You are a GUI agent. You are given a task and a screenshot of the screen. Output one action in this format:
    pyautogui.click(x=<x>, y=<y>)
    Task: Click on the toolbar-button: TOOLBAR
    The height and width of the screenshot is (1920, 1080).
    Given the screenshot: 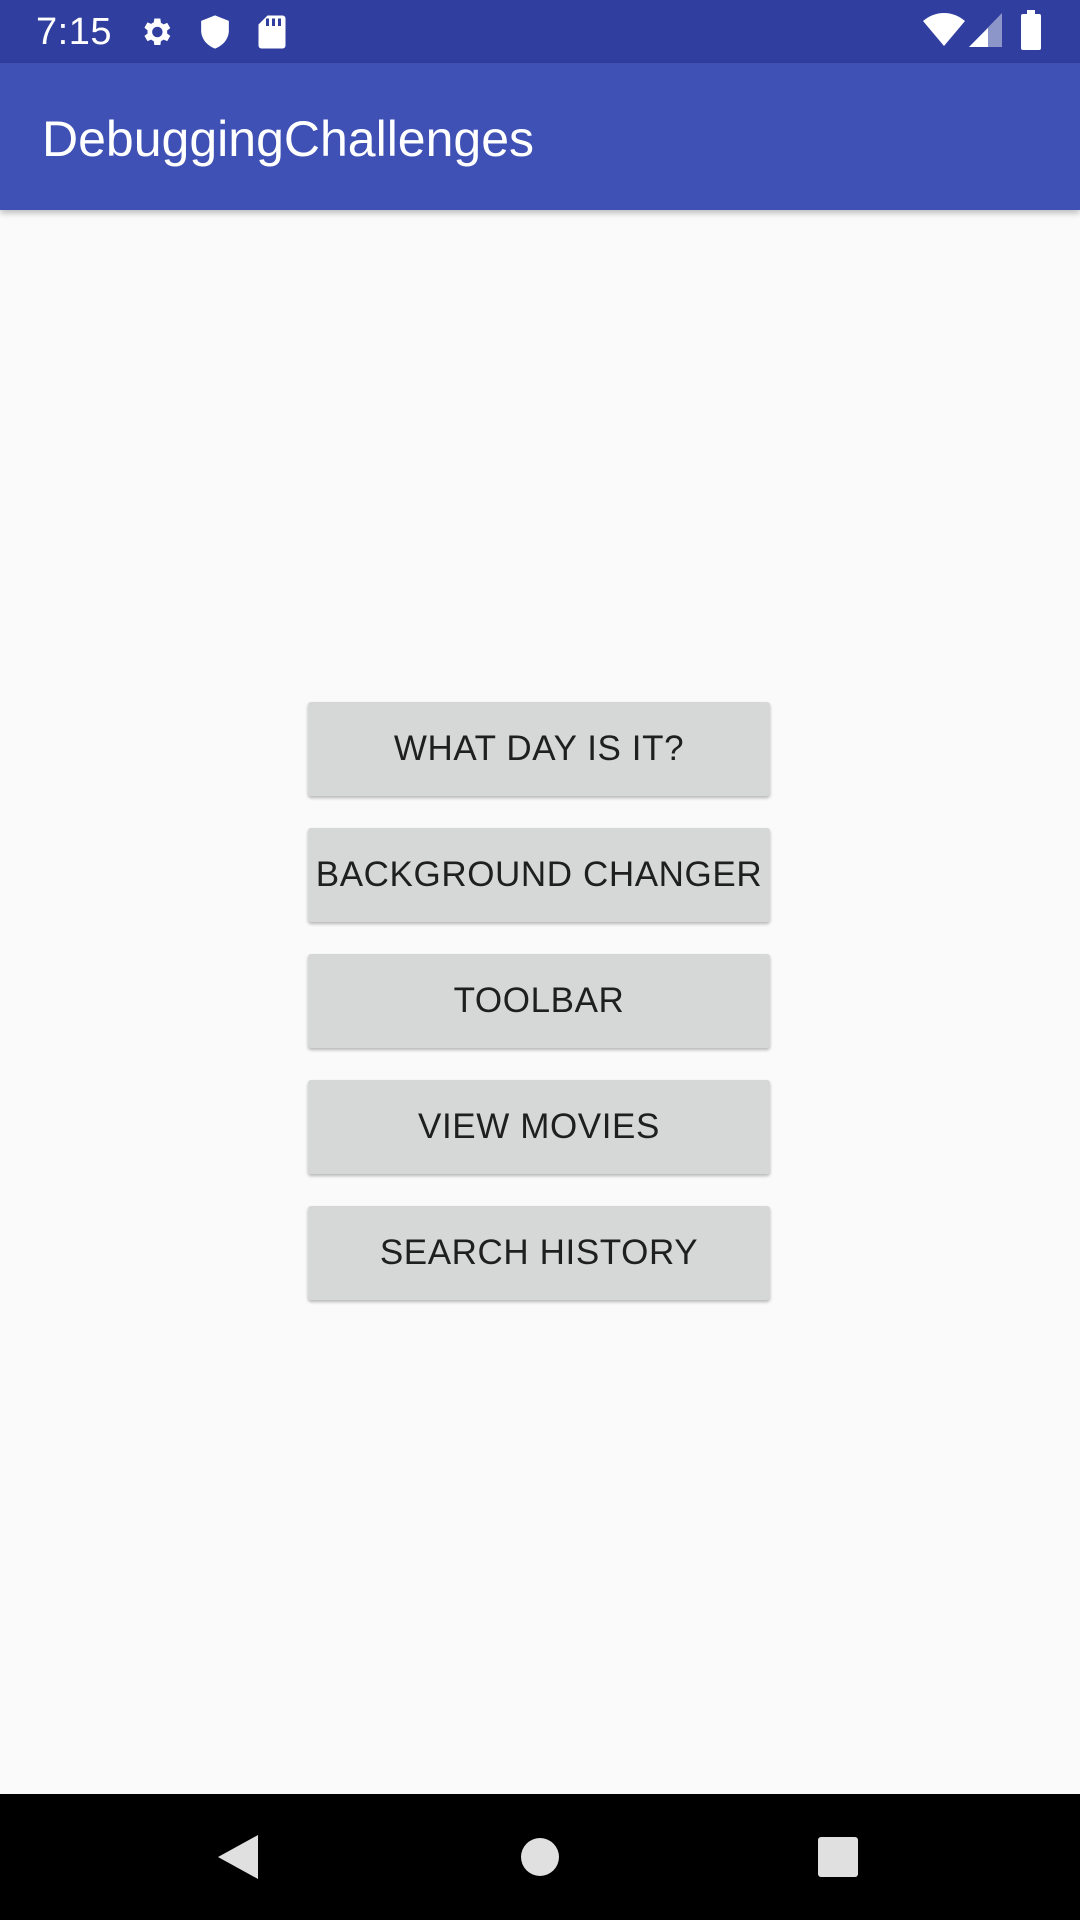 What is the action you would take?
    pyautogui.click(x=539, y=1001)
    